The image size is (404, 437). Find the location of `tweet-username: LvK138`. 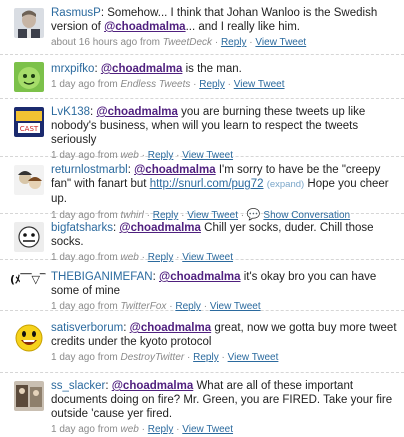

tweet-username: LvK138 is located at coordinates (70, 112).